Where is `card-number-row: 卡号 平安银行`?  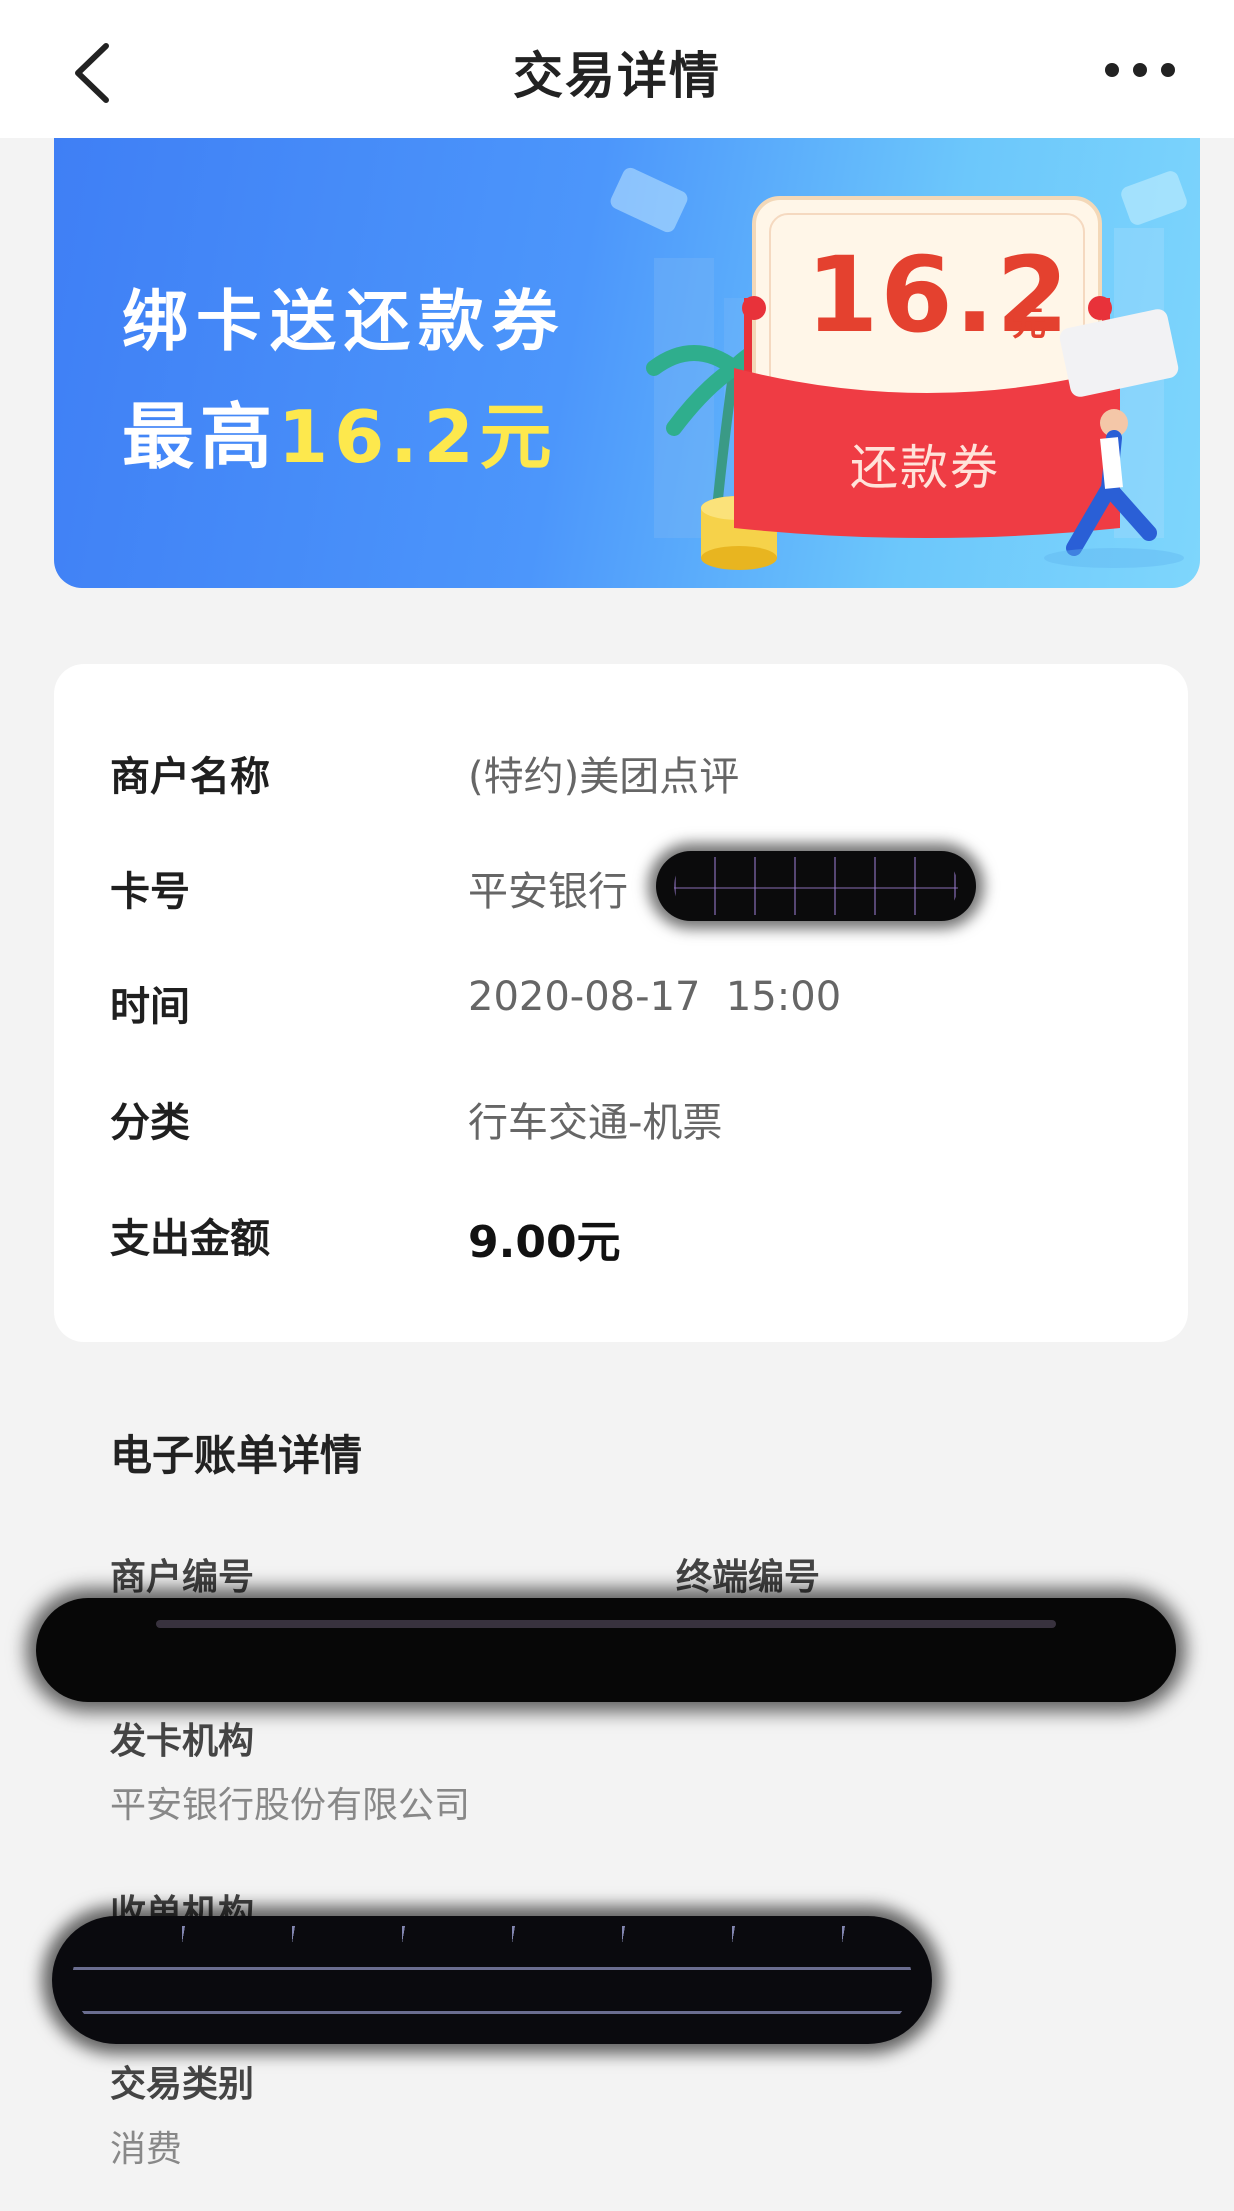 card-number-row: 卡号 平安银行 is located at coordinates (621, 886).